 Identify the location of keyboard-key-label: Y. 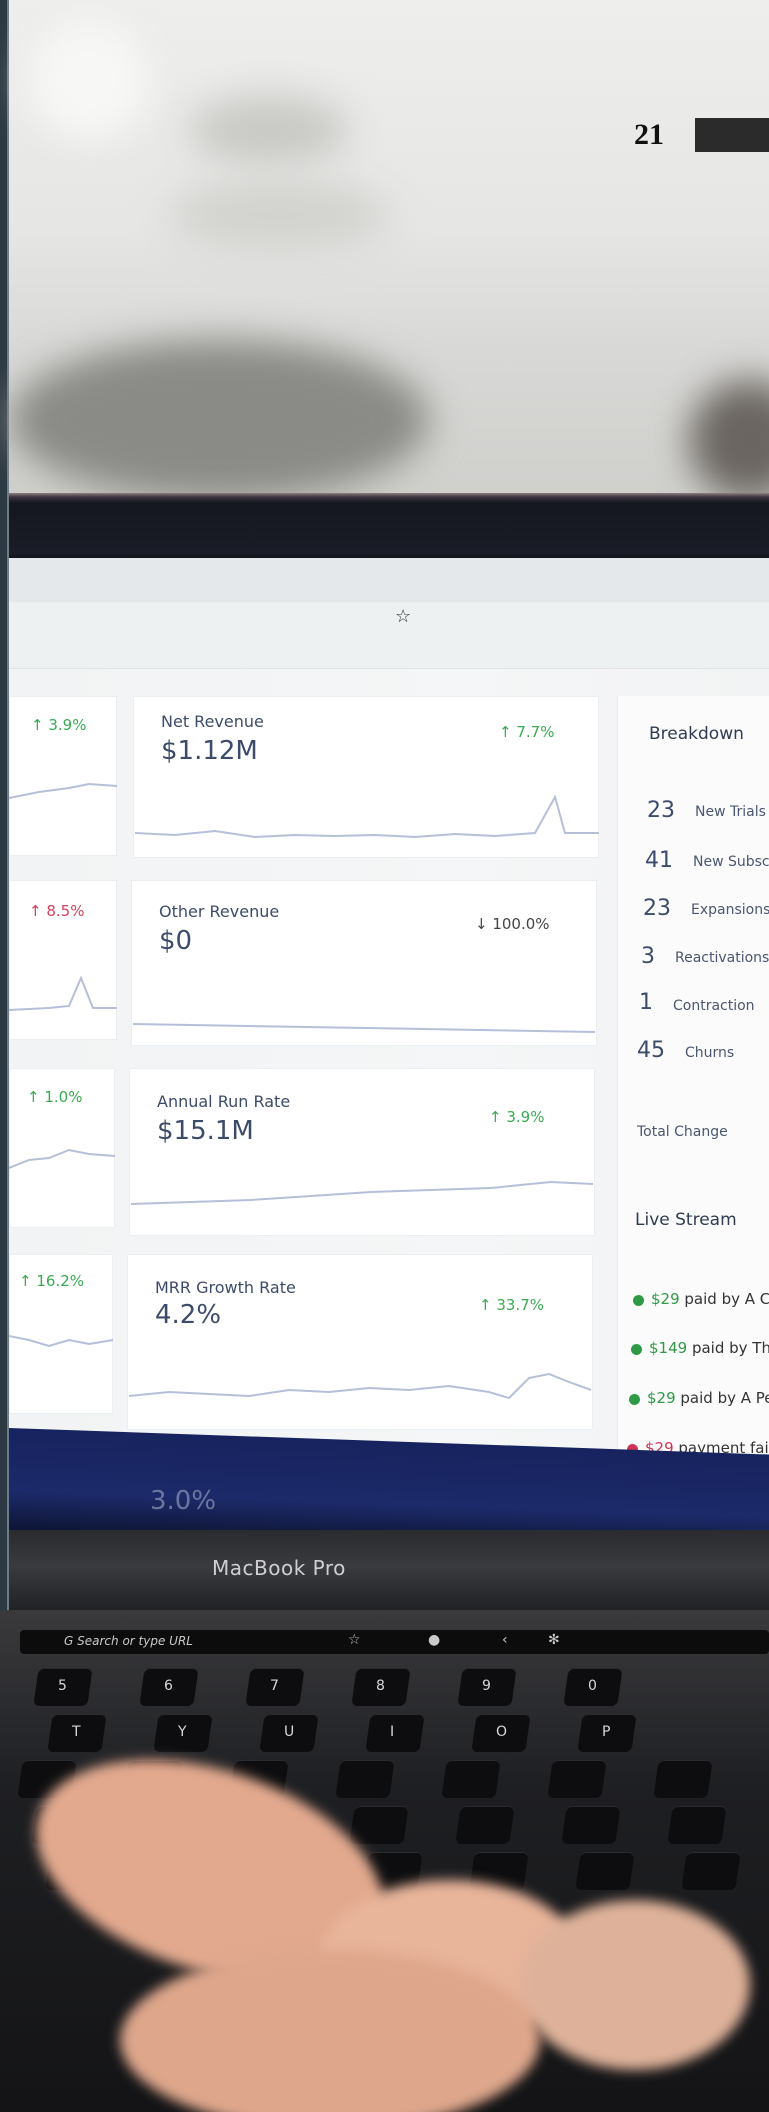
(182, 1732).